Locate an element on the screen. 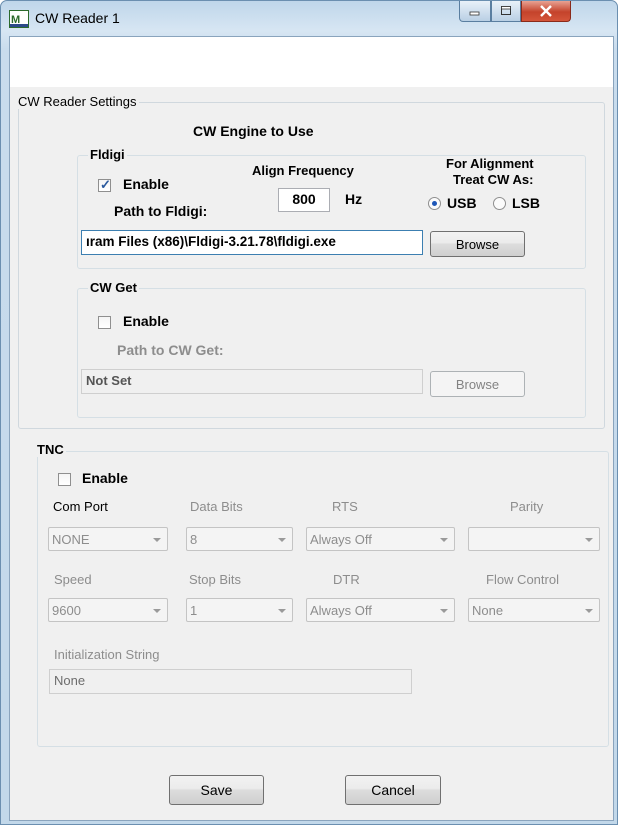  data-bits-select: 8 is located at coordinates (239, 539).